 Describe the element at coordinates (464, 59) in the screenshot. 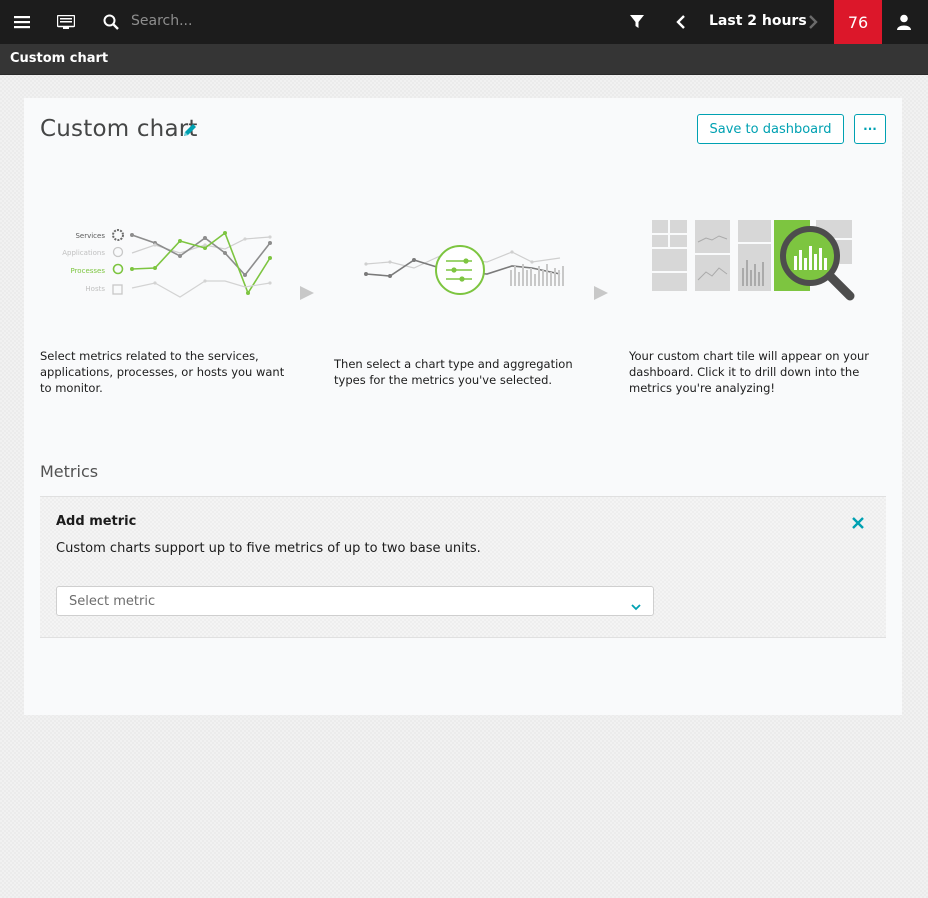

I see `breadcrumb-bar: Custom chart` at that location.